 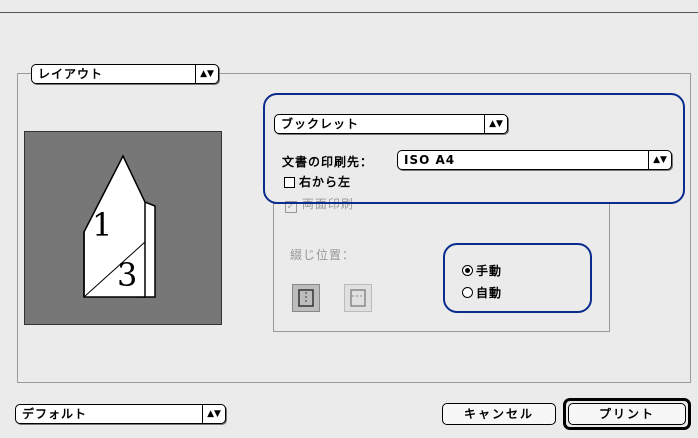 What do you see at coordinates (499, 414) in the screenshot?
I see `cancel-button: キャンセル` at bounding box center [499, 414].